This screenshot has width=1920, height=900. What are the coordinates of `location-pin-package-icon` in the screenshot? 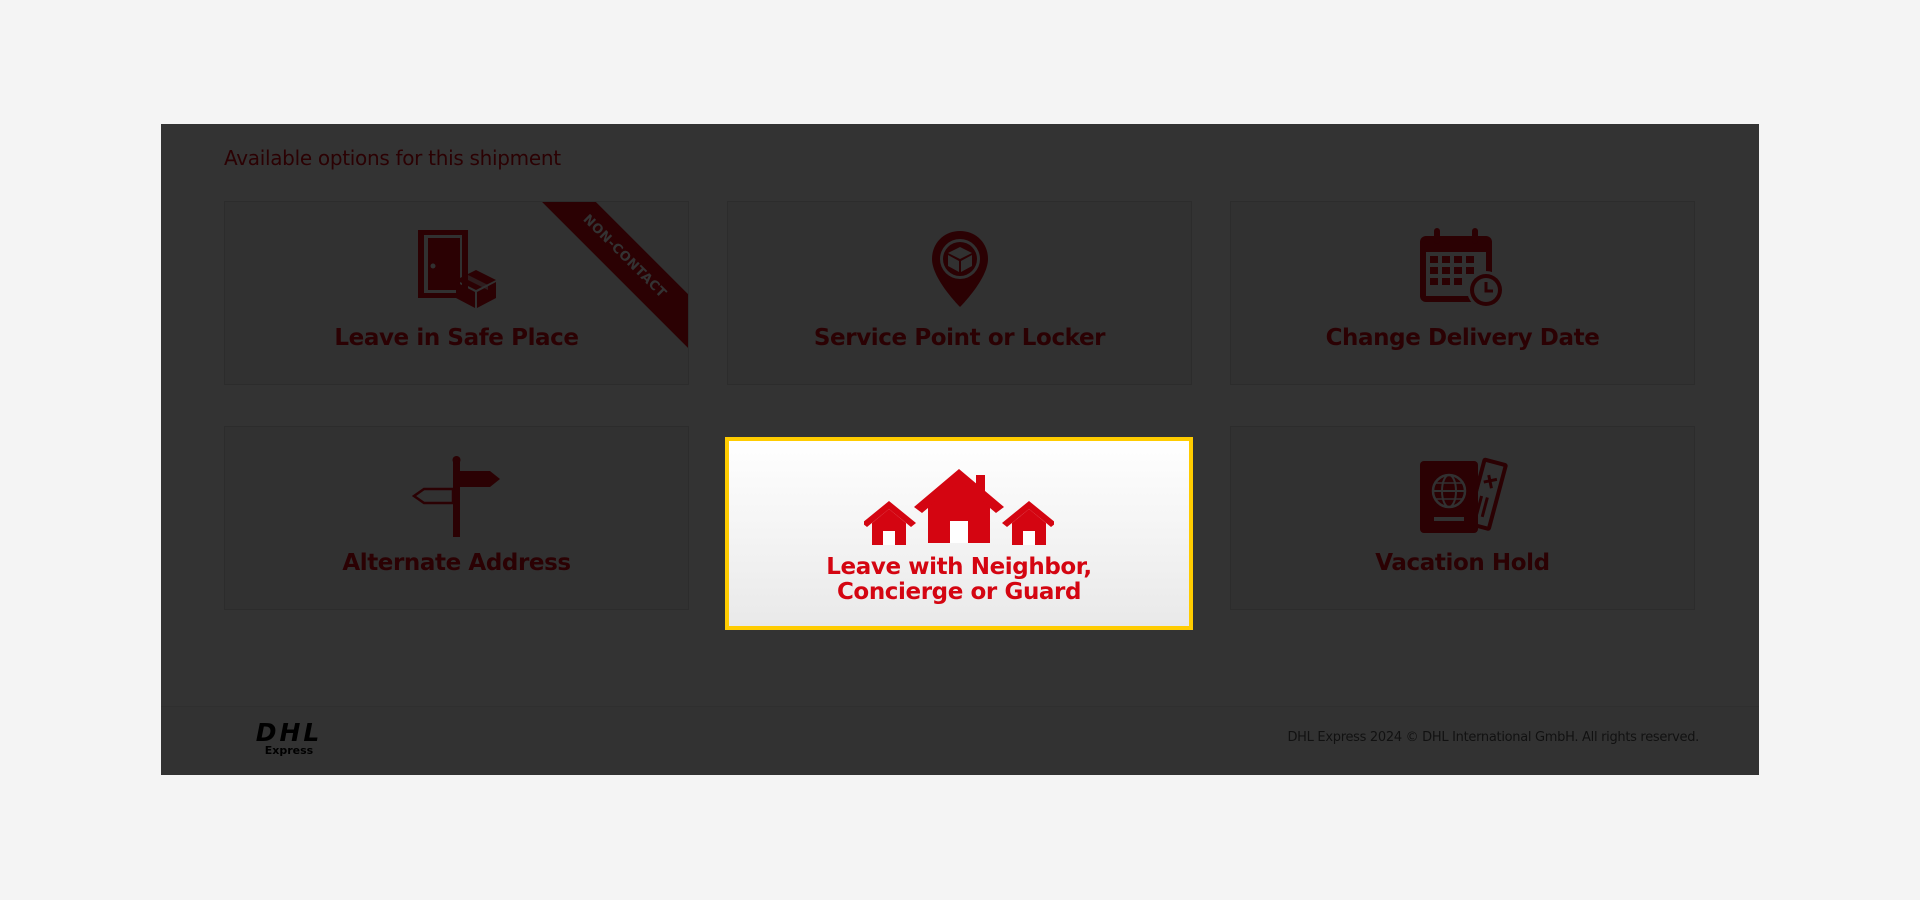 It's located at (959, 269).